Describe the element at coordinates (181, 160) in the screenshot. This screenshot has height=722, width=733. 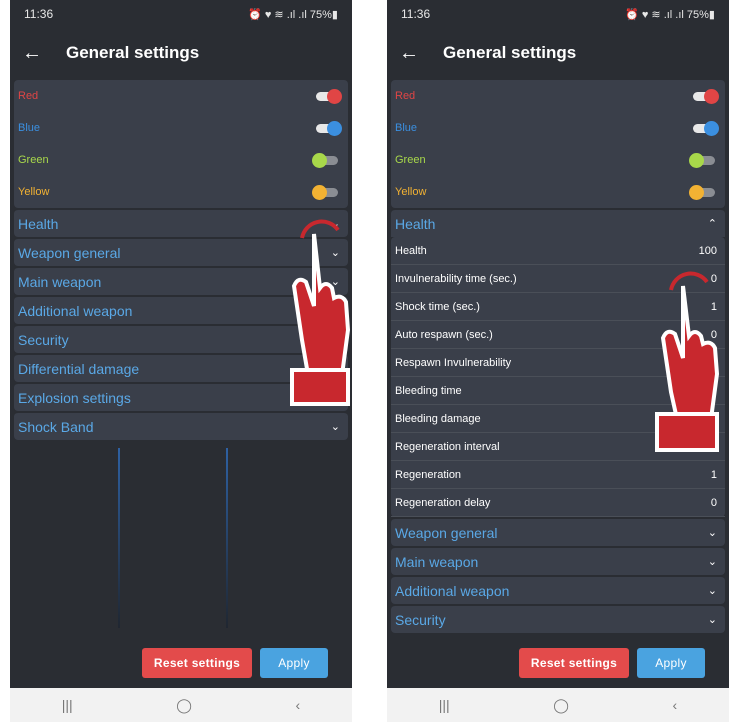
I see `color-row-green: Green` at that location.